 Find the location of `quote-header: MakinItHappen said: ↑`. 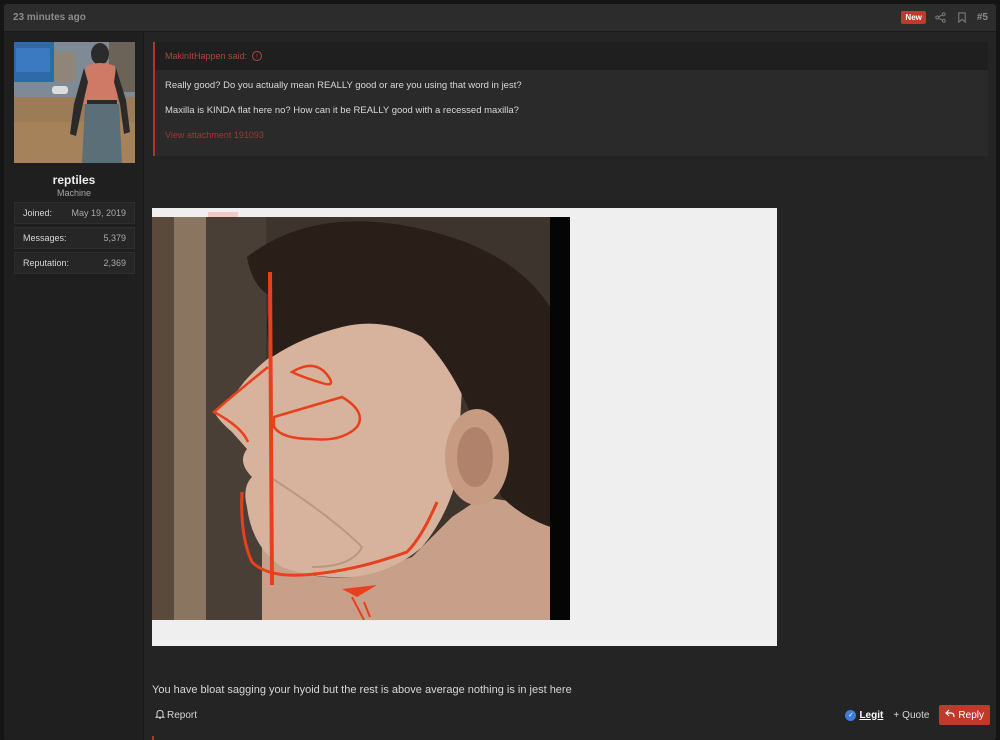

quote-header: MakinItHappen said: ↑ is located at coordinates (571, 56).